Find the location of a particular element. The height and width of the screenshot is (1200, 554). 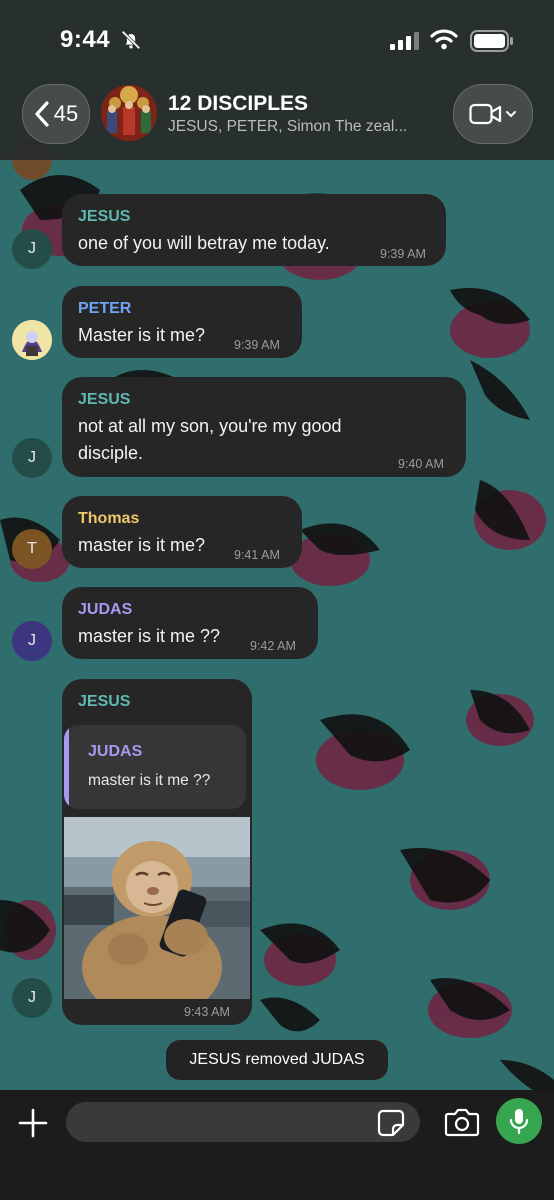

message-input is located at coordinates (243, 1122).